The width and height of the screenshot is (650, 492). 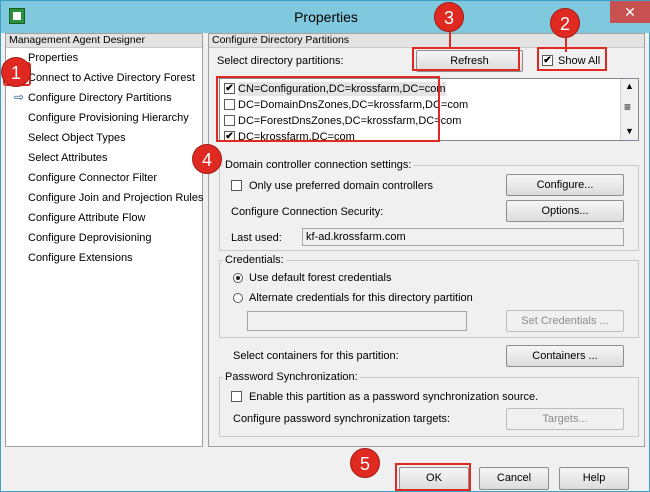 I want to click on alternate-credentials-radio, so click(x=238, y=298).